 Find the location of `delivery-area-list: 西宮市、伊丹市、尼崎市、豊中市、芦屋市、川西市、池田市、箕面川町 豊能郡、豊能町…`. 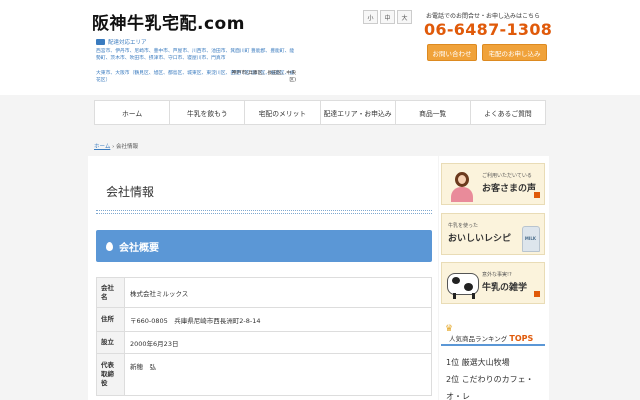

delivery-area-list: 西宮市、伊丹市、尼崎市、豊中市、芦屋市、川西市、池田市、箕面川町 豊能郡、豊能町… is located at coordinates (196, 55).